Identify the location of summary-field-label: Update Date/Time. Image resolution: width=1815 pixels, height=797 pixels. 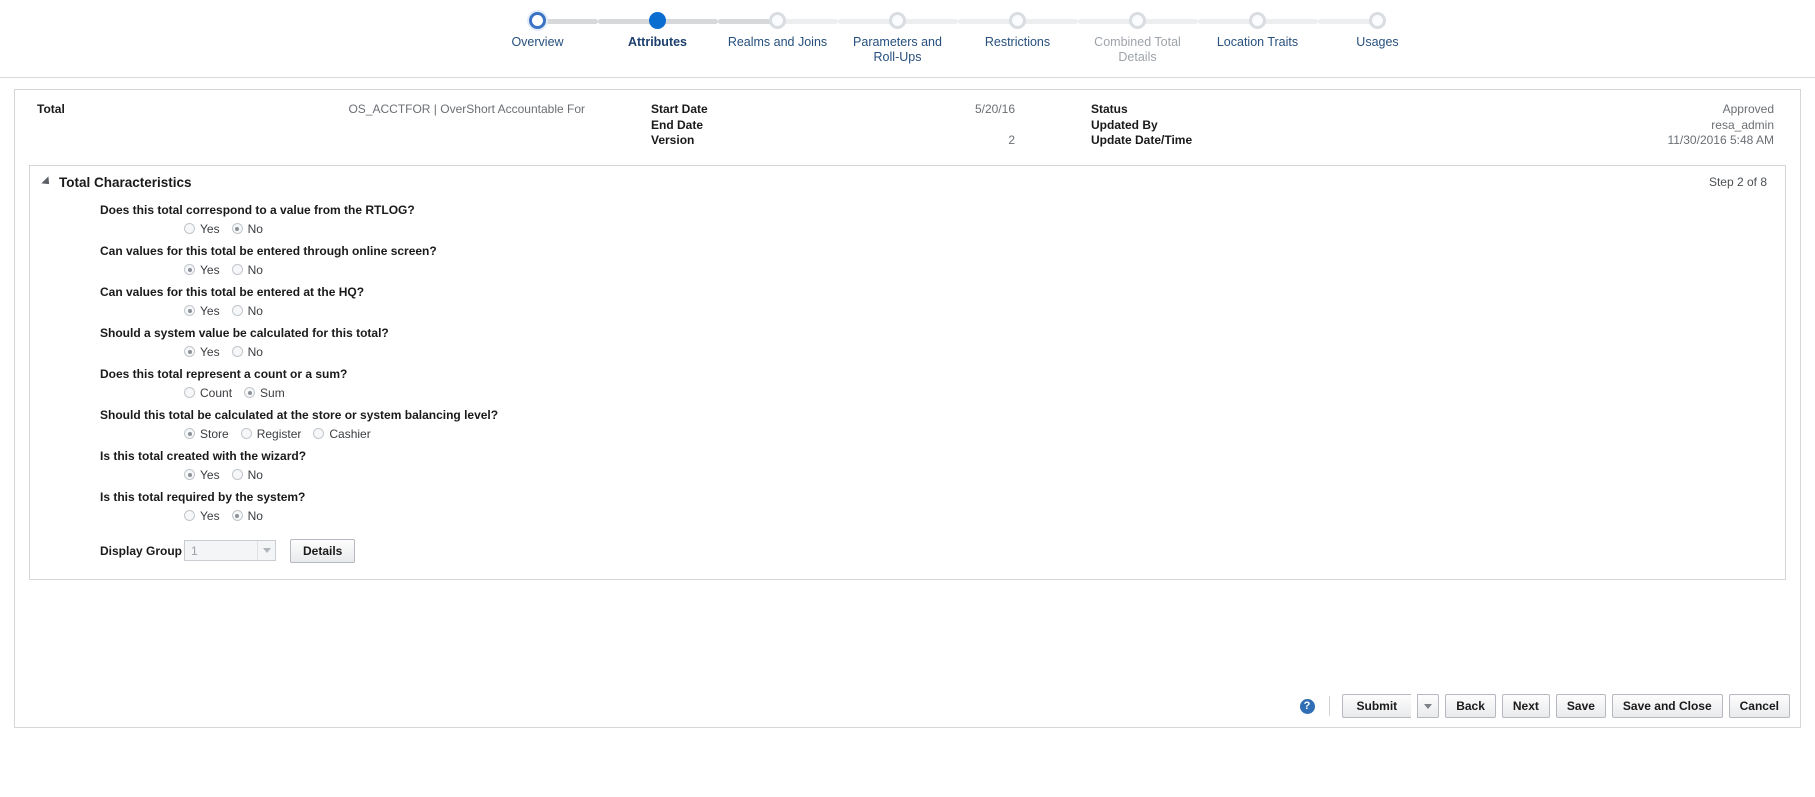
(1142, 140).